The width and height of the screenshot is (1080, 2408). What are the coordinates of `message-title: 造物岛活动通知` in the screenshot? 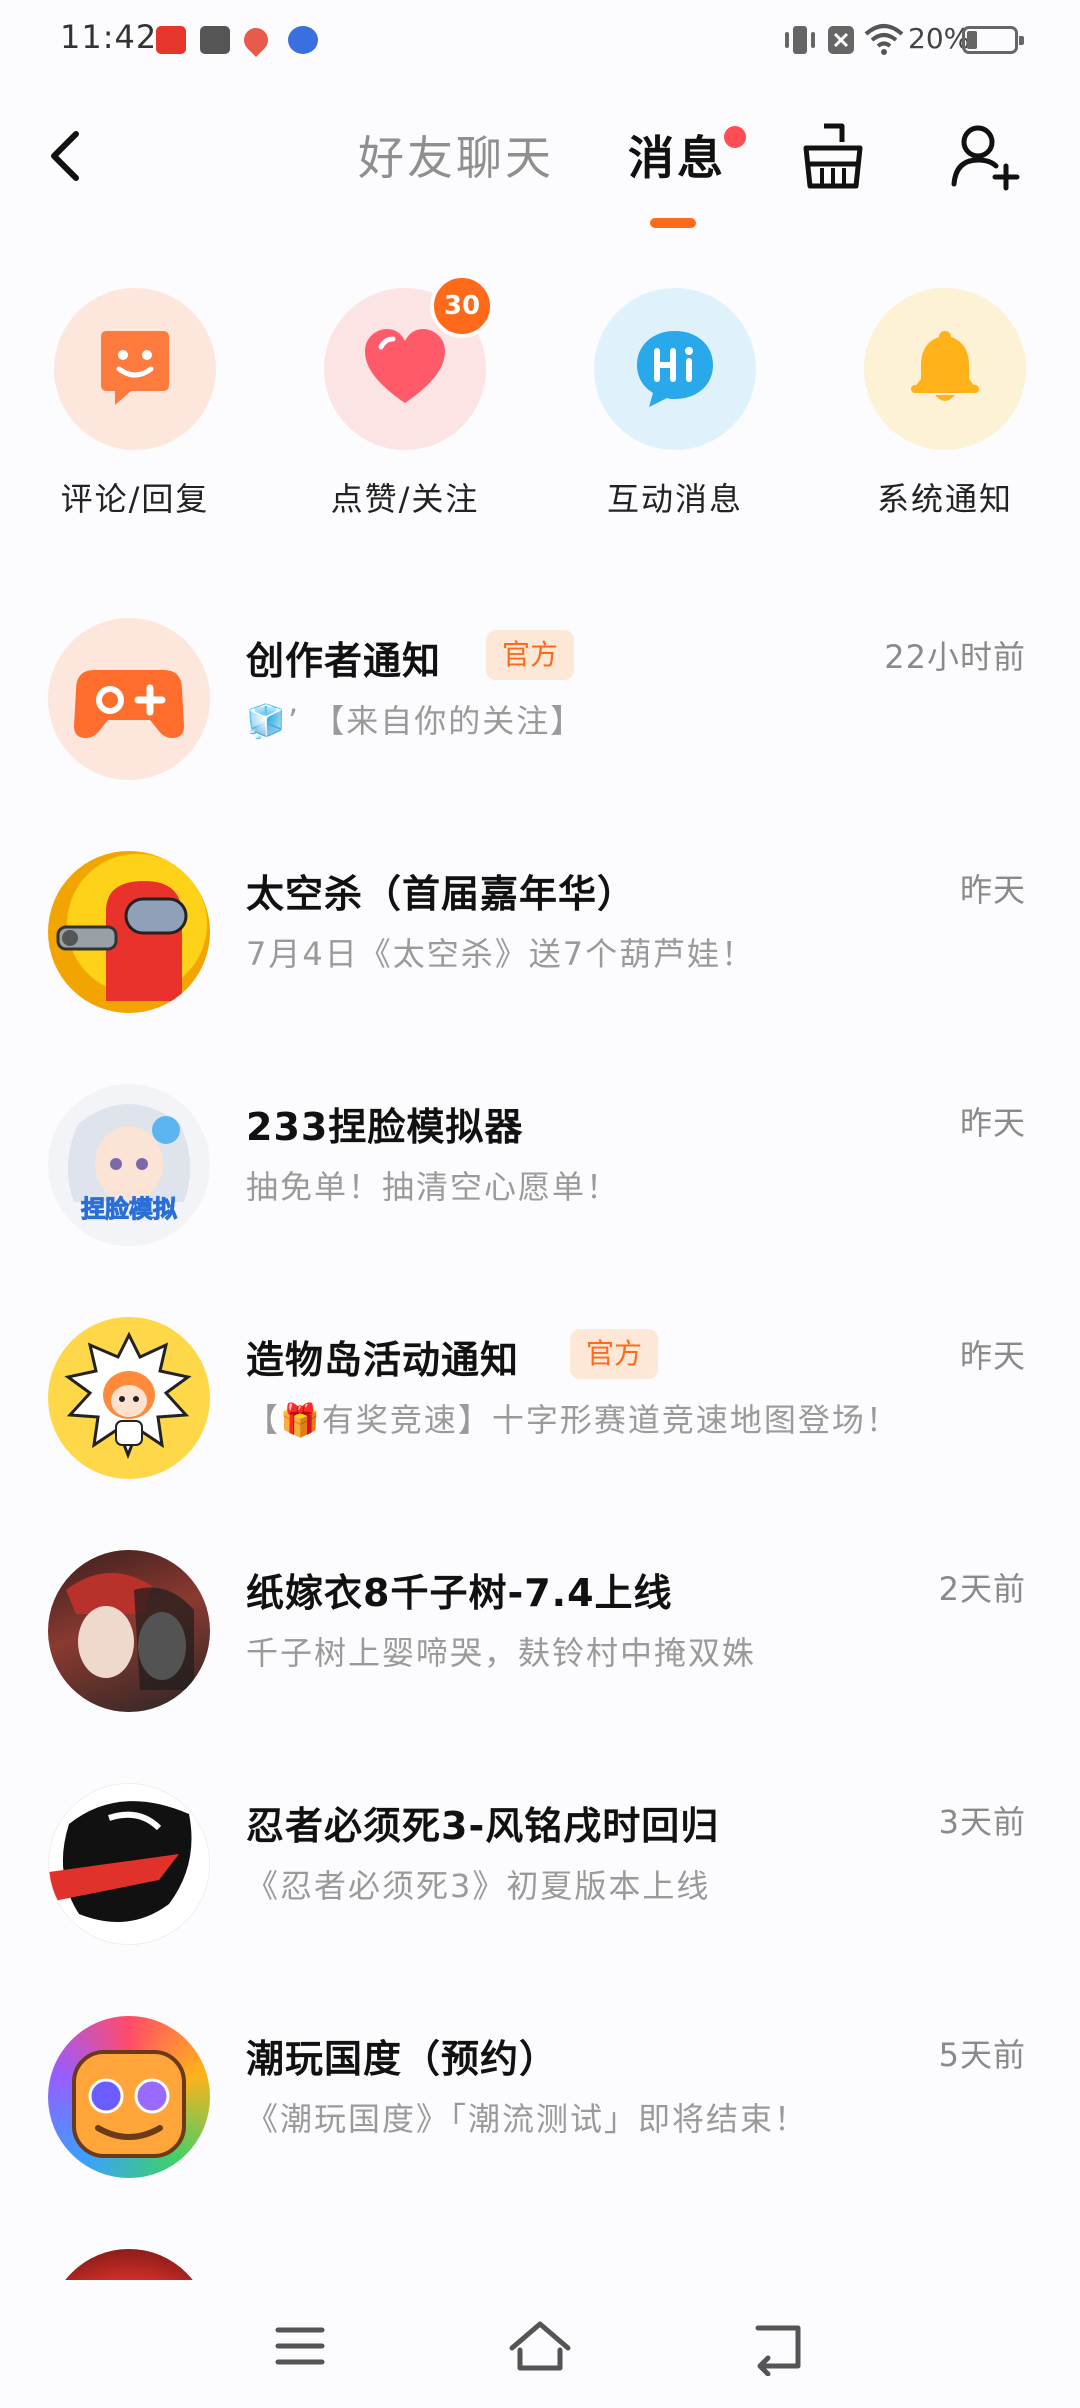 It's located at (383, 1360).